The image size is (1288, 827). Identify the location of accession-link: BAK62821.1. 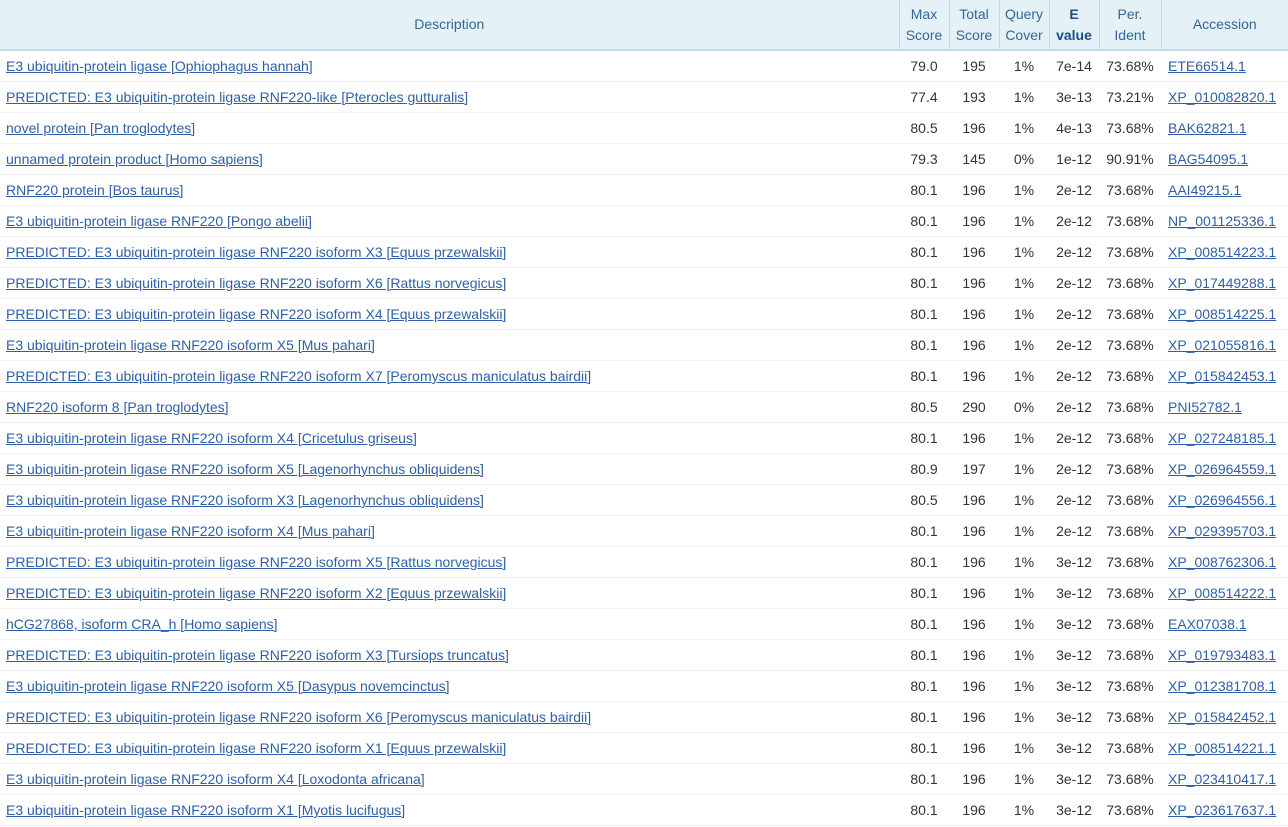
(1207, 128).